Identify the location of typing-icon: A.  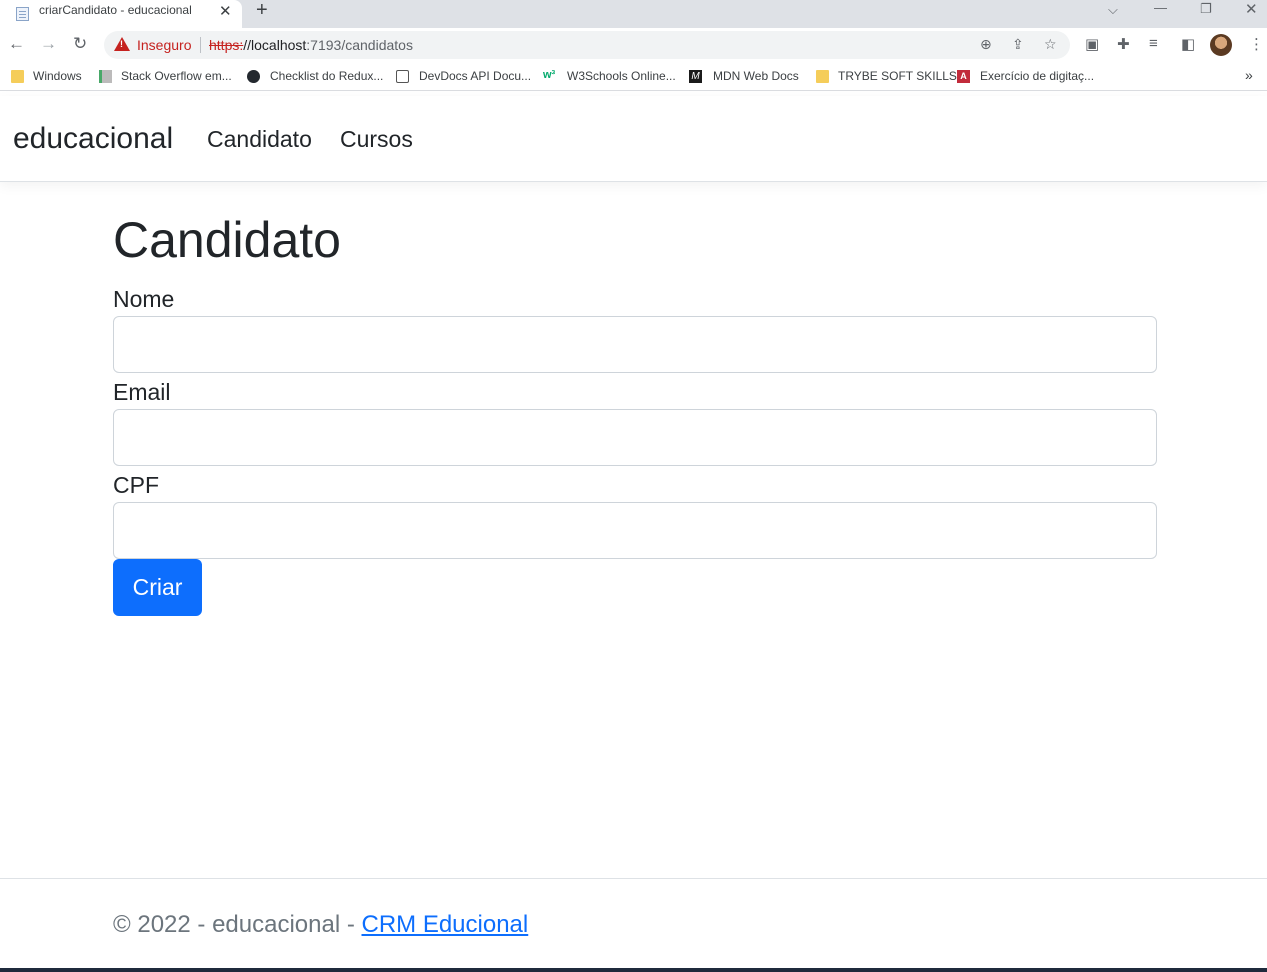
(963, 76).